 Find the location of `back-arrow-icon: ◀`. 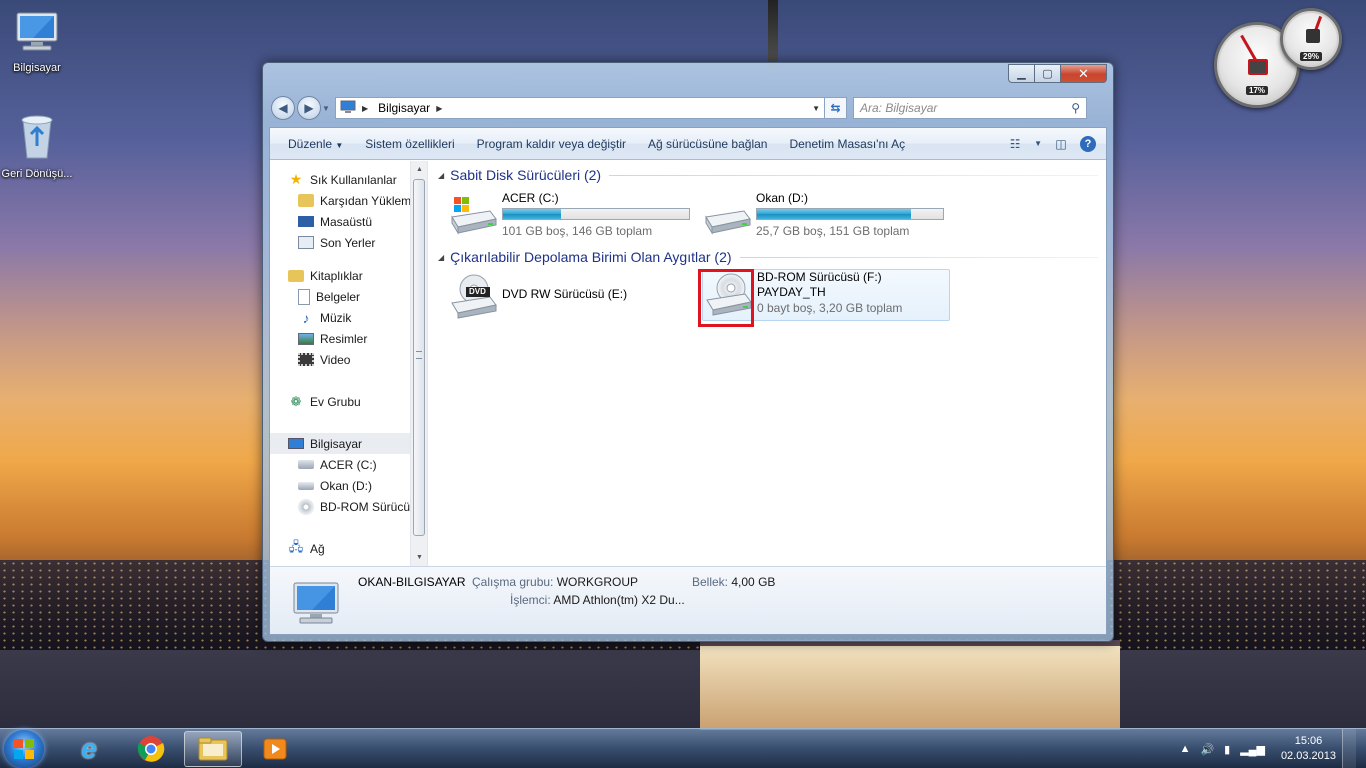

back-arrow-icon: ◀ is located at coordinates (283, 108).